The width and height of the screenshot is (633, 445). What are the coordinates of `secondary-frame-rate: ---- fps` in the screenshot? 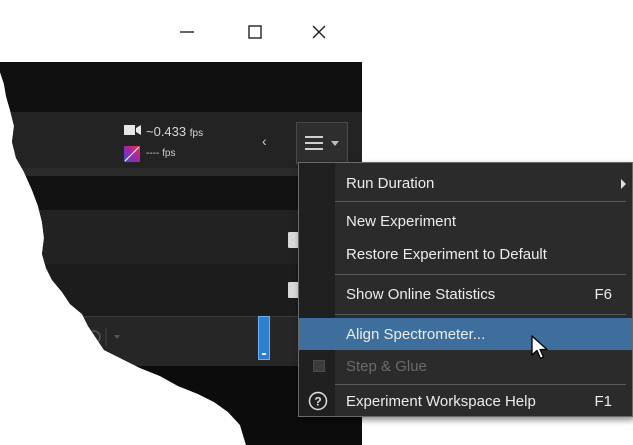 It's located at (161, 153).